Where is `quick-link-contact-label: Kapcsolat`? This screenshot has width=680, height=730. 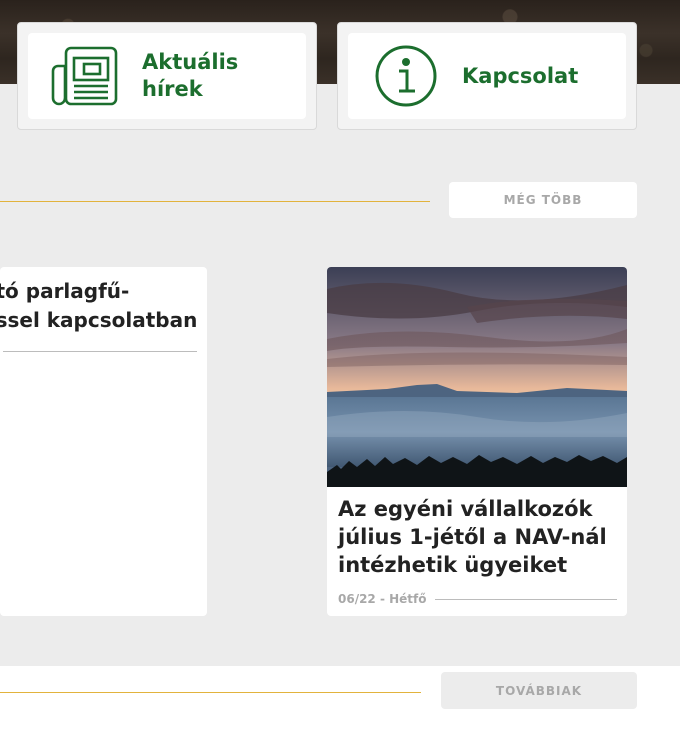 quick-link-contact-label: Kapcsolat is located at coordinates (520, 75).